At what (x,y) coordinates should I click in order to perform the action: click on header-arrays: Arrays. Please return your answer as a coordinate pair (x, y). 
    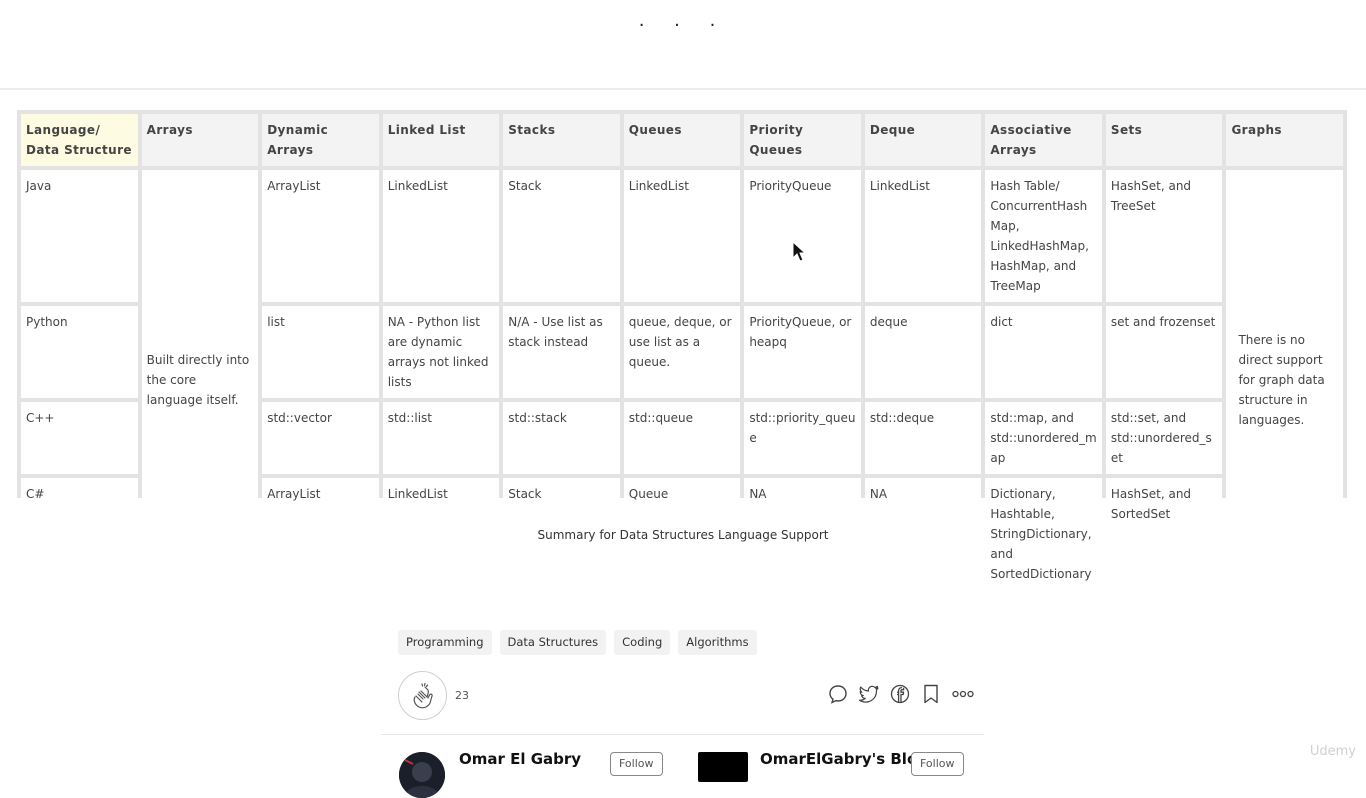
    Looking at the image, I should click on (200, 140).